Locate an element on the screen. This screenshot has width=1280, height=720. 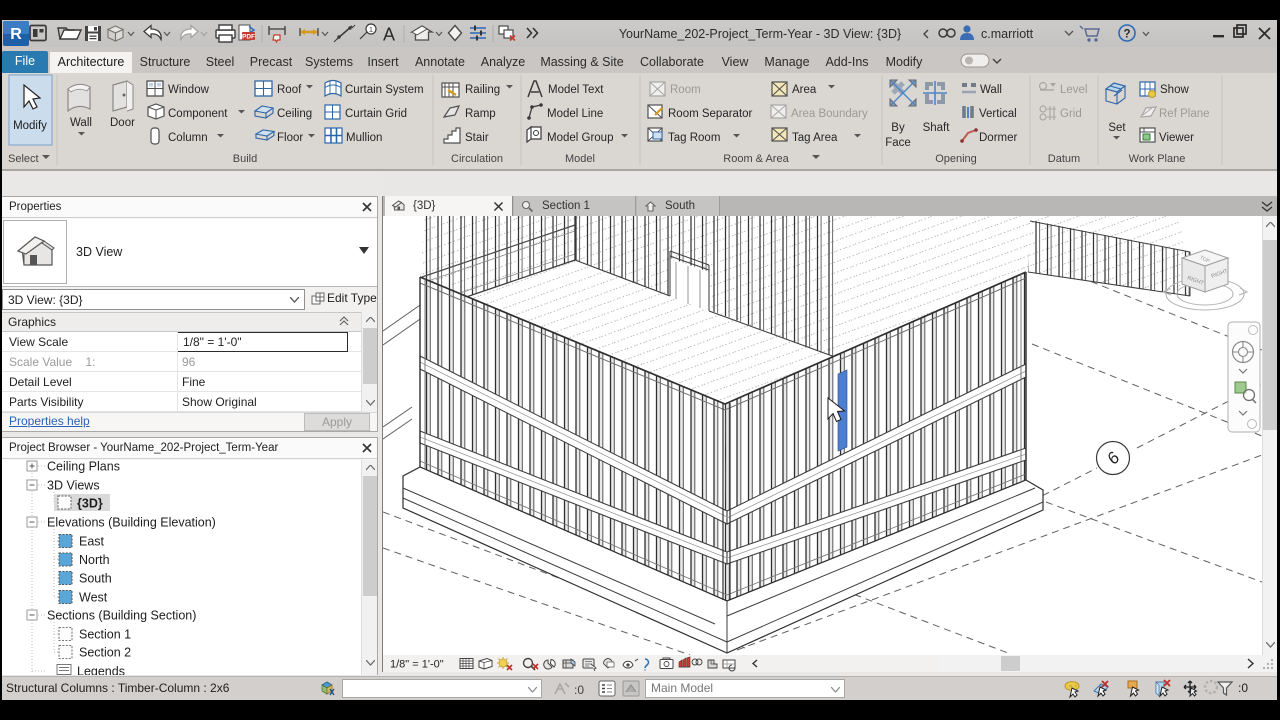
svg-text: Viewer is located at coordinates (1176, 138).